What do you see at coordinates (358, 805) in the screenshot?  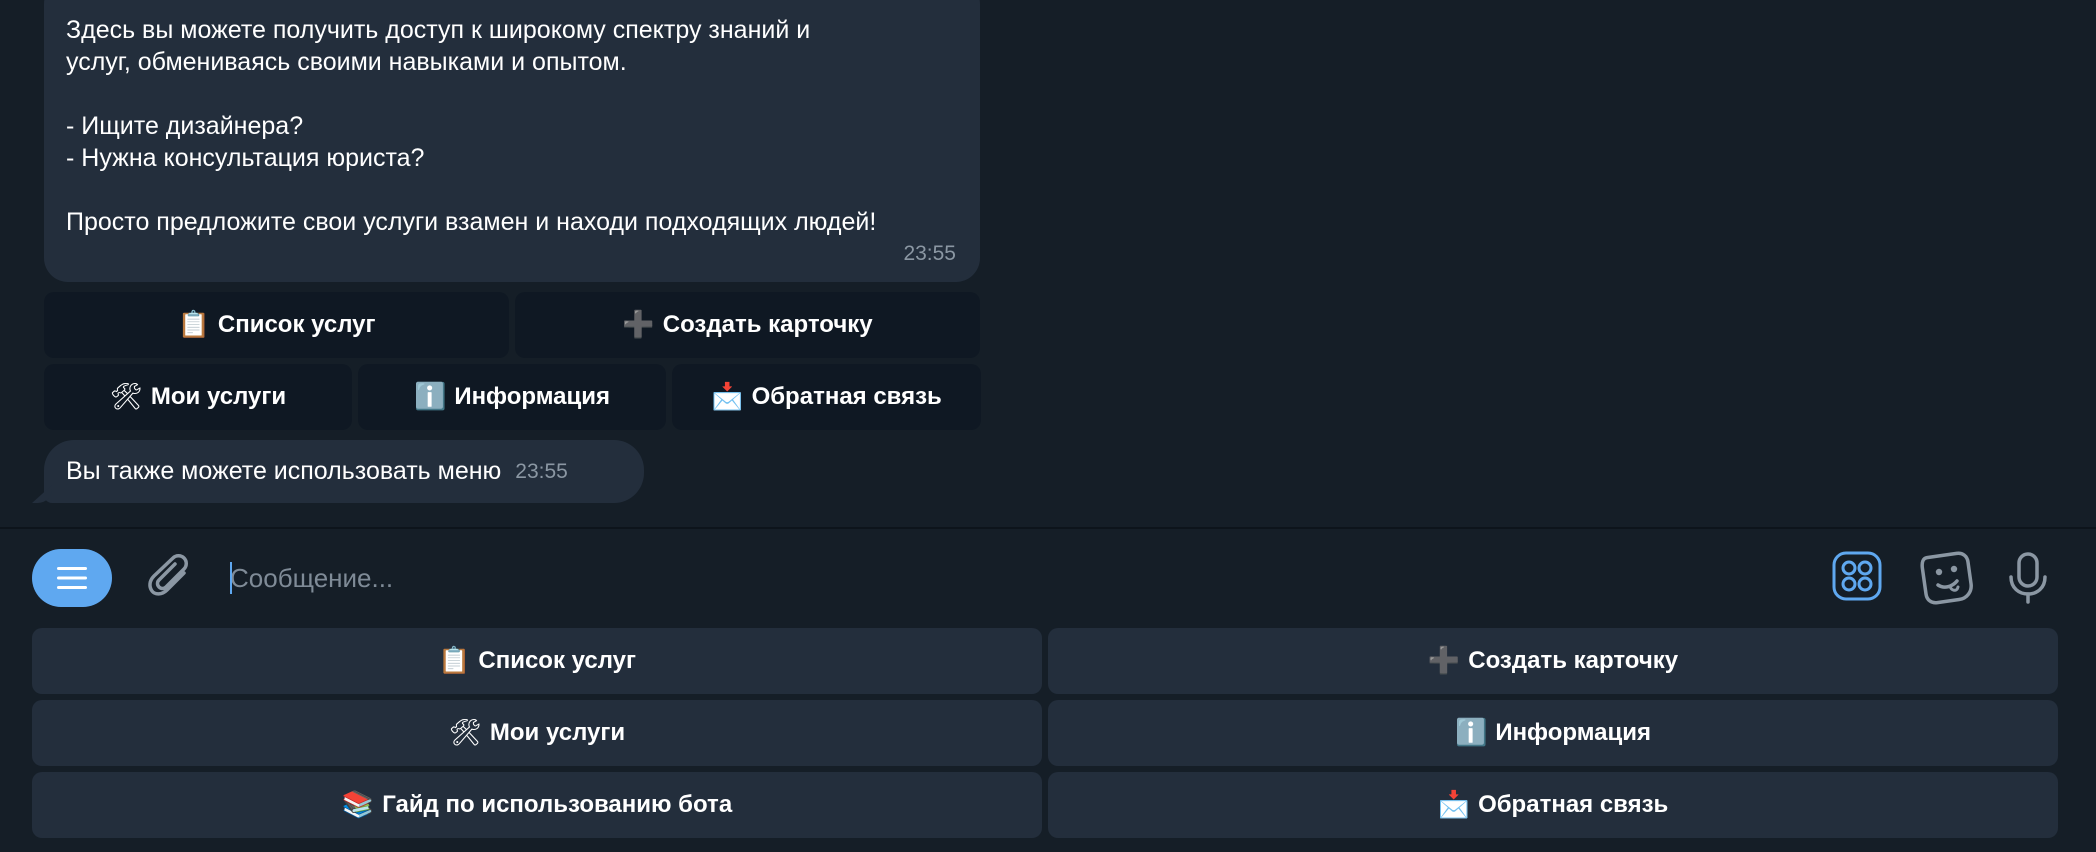 I see `books-icon: 📚` at bounding box center [358, 805].